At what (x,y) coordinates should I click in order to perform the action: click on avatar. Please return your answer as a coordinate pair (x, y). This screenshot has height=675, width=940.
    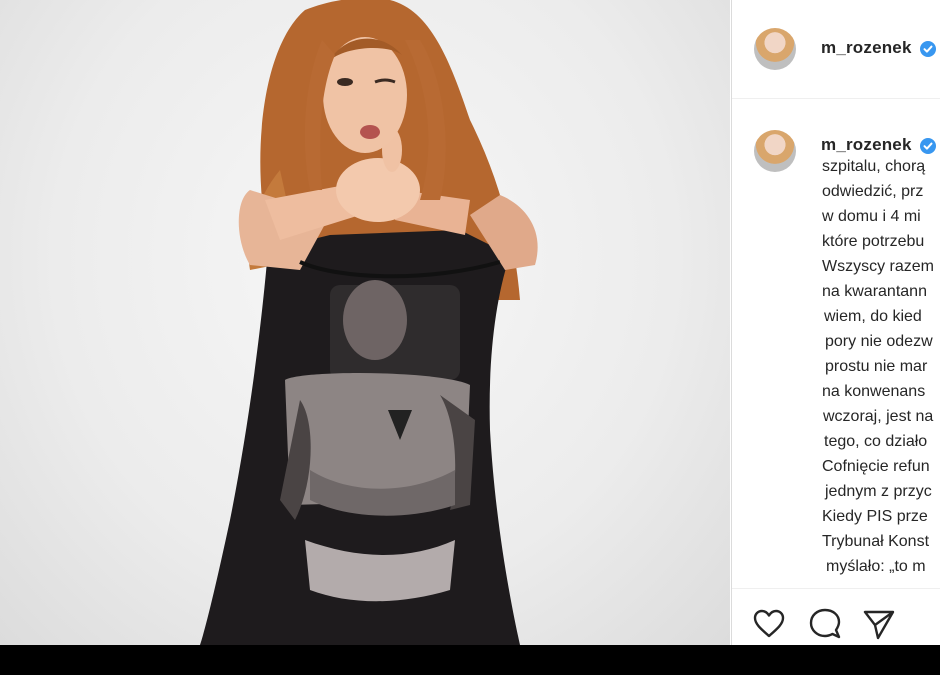
    Looking at the image, I should click on (775, 49).